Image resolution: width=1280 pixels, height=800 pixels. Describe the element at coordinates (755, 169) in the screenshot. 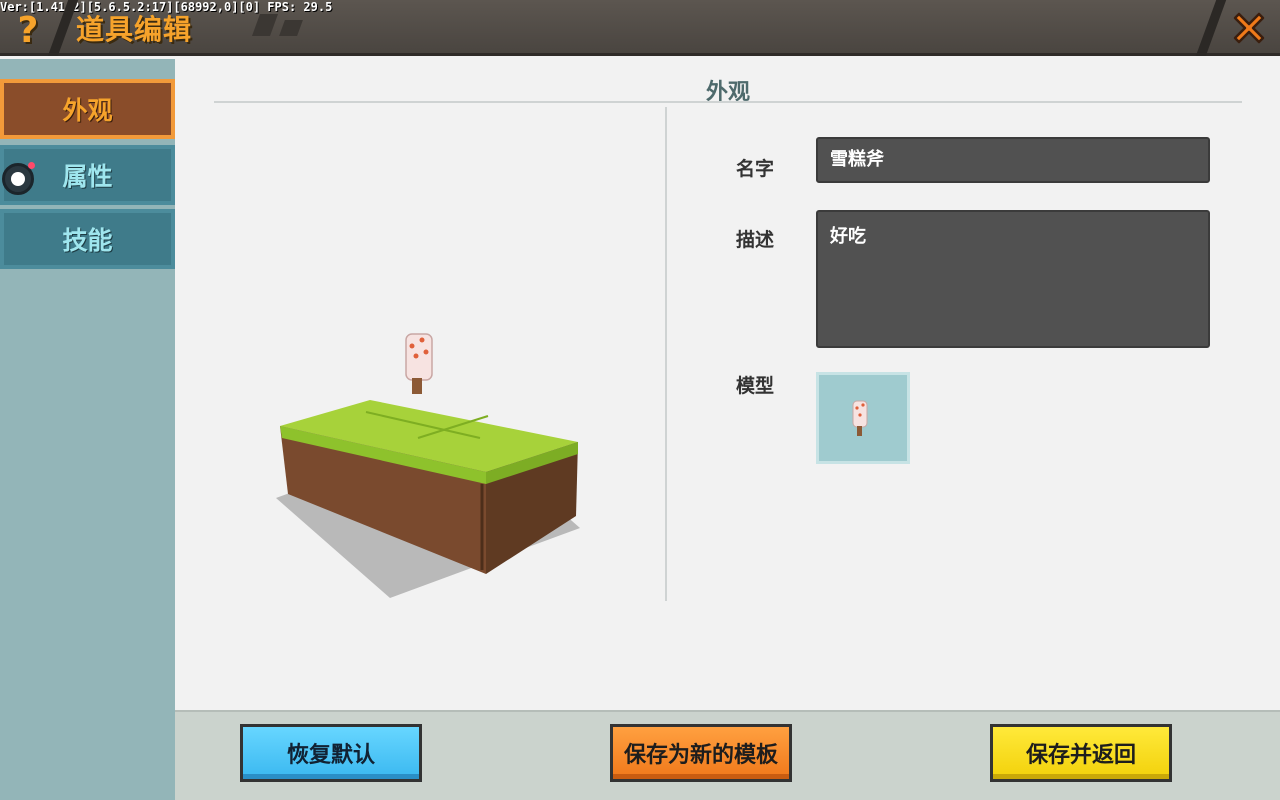

I see `name-label: 名字` at that location.